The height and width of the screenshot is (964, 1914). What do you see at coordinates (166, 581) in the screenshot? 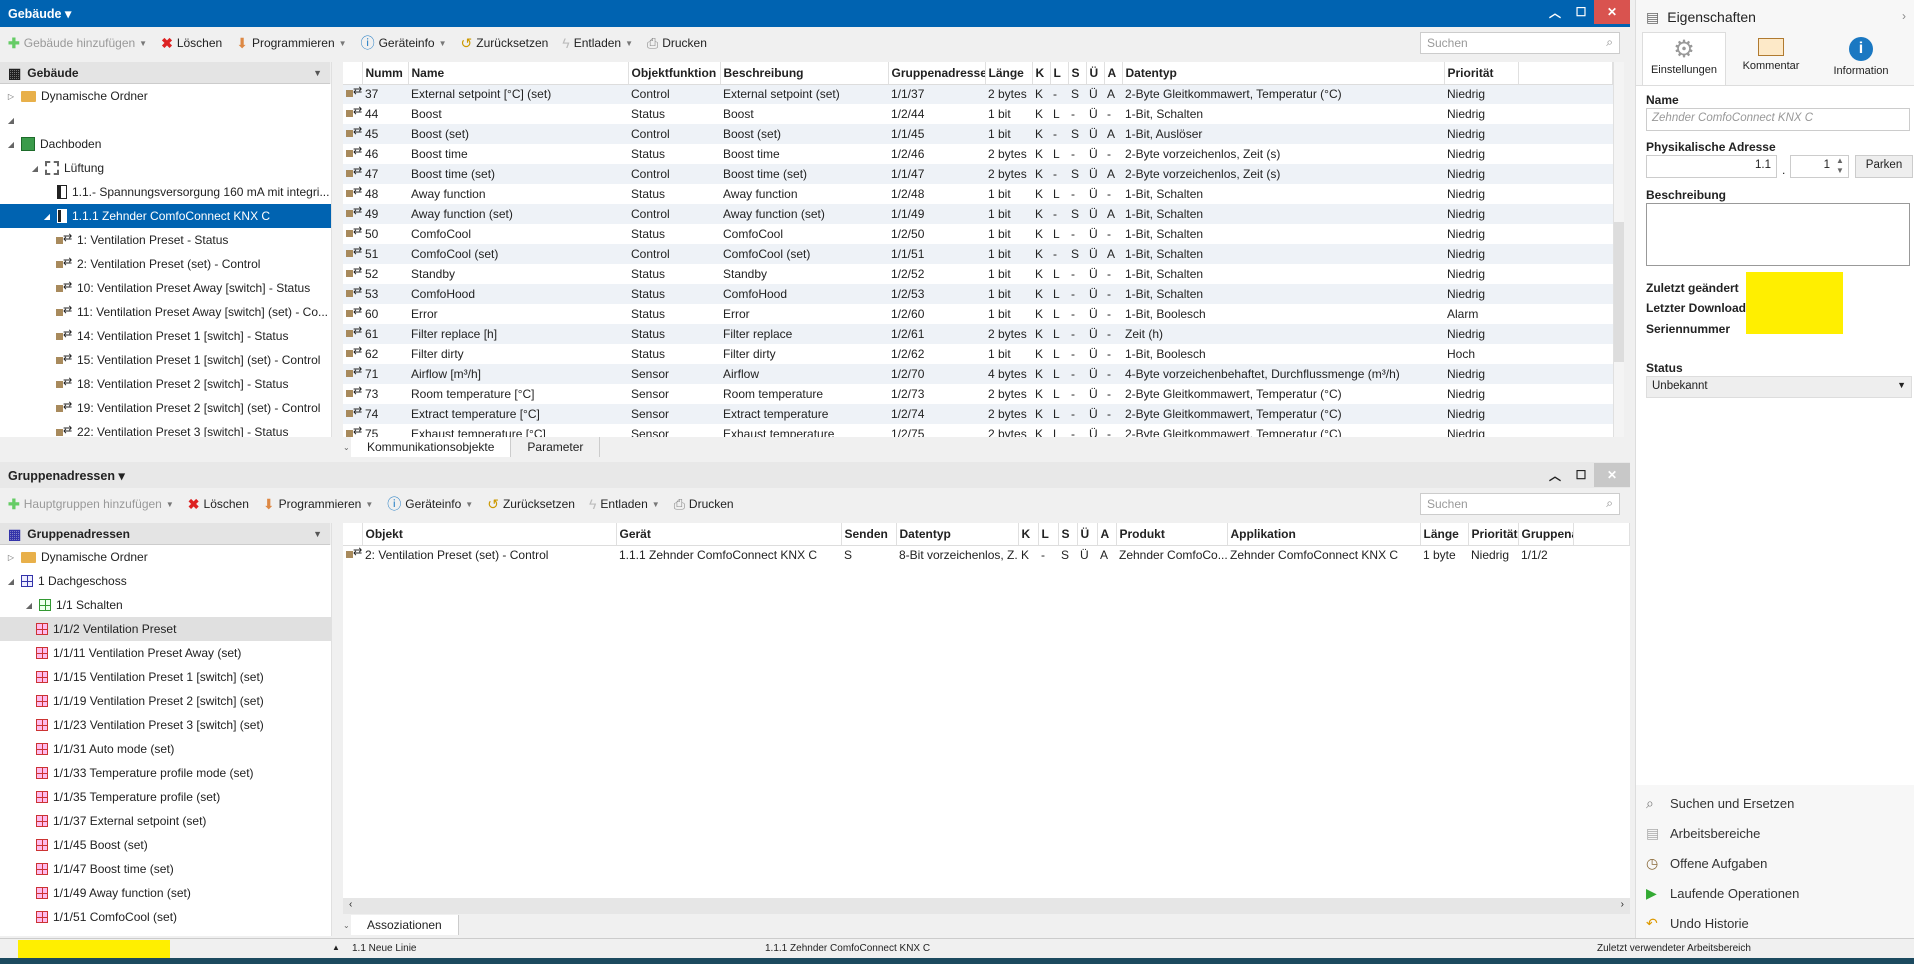
I see `tree-item: ◢ 1 Dachgeschoss` at bounding box center [166, 581].